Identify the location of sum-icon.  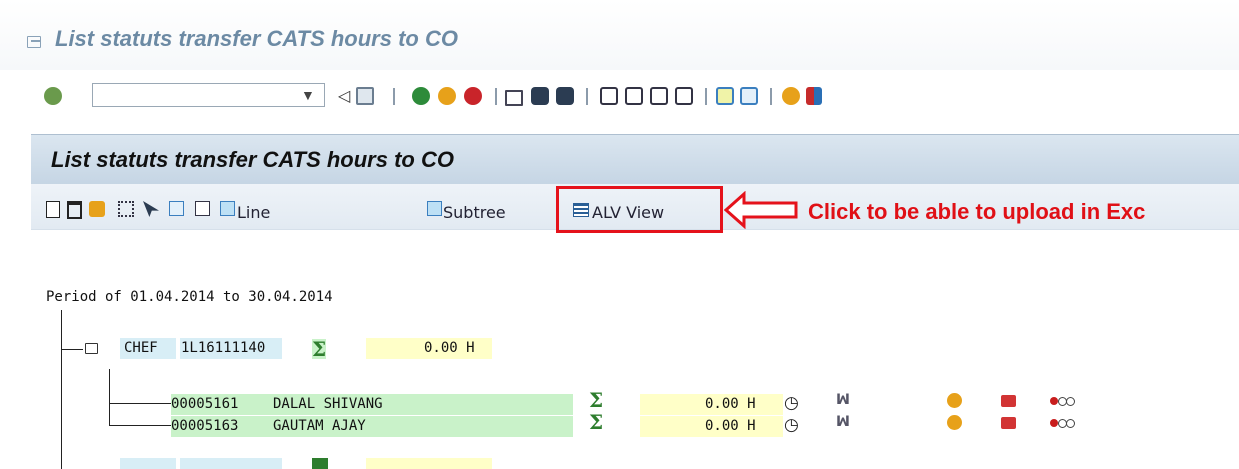
(320, 463).